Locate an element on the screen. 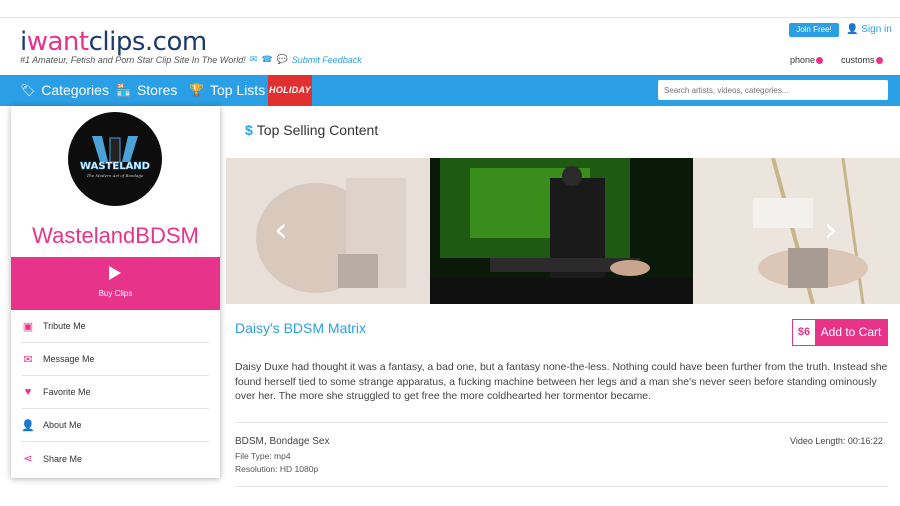 The image size is (900, 506). site-logo: iwantclips.com is located at coordinates (113, 42).